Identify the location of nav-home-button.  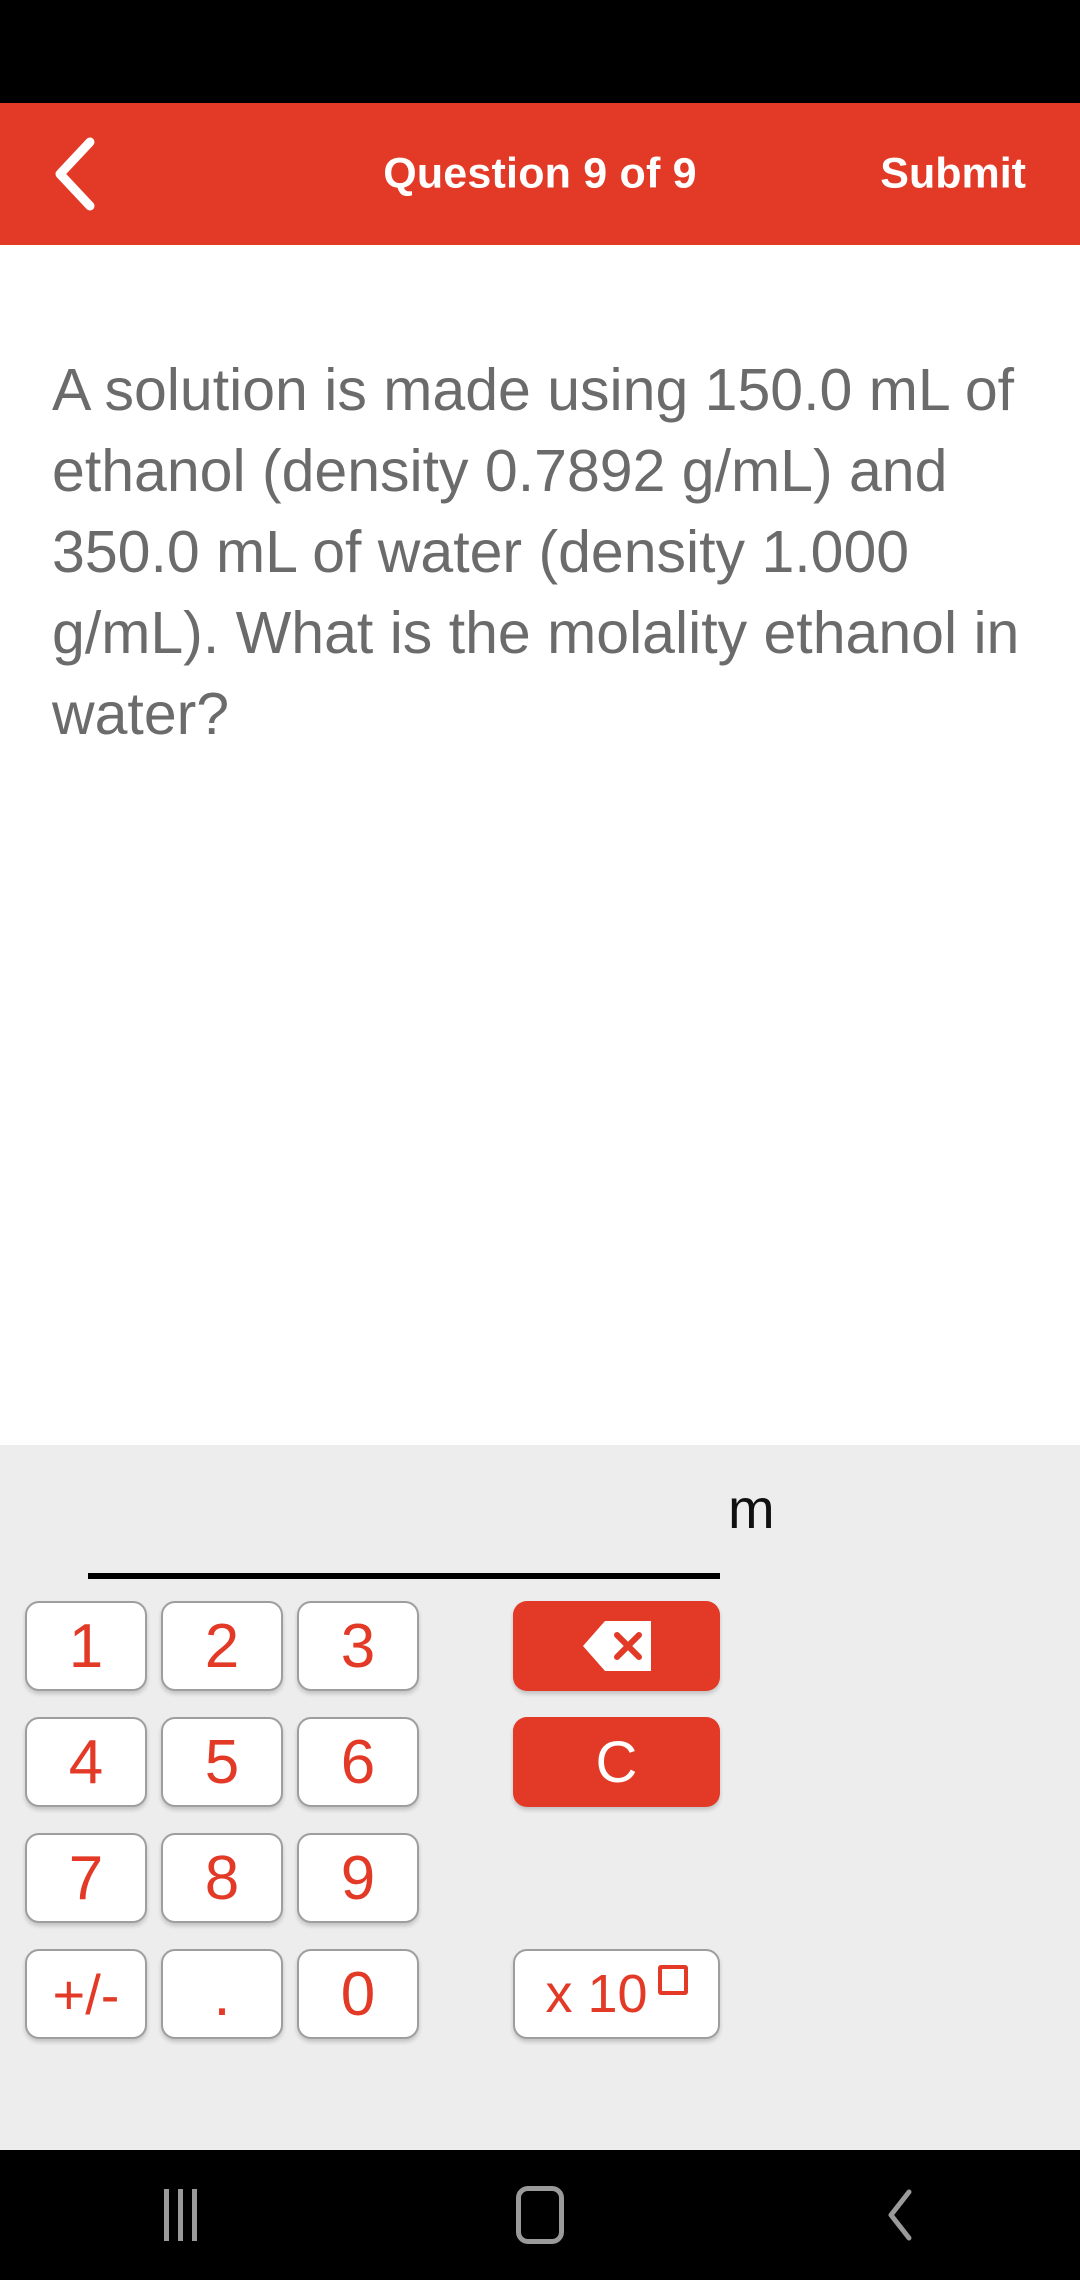
(540, 2215).